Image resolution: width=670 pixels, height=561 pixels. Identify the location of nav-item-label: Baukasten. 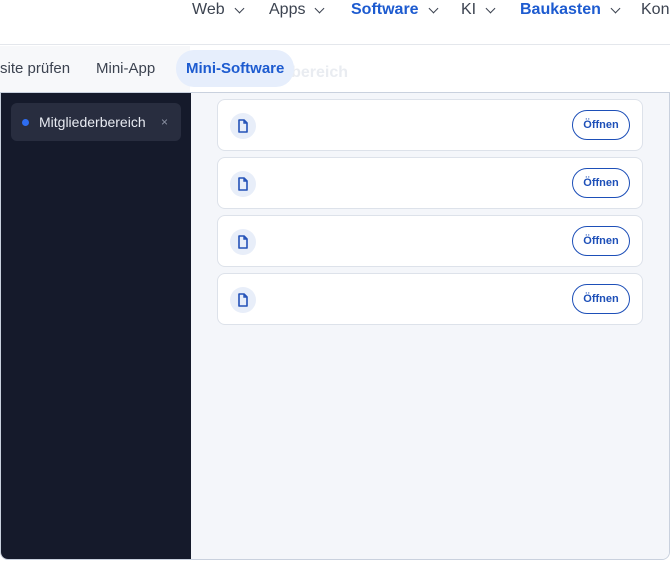
(560, 9).